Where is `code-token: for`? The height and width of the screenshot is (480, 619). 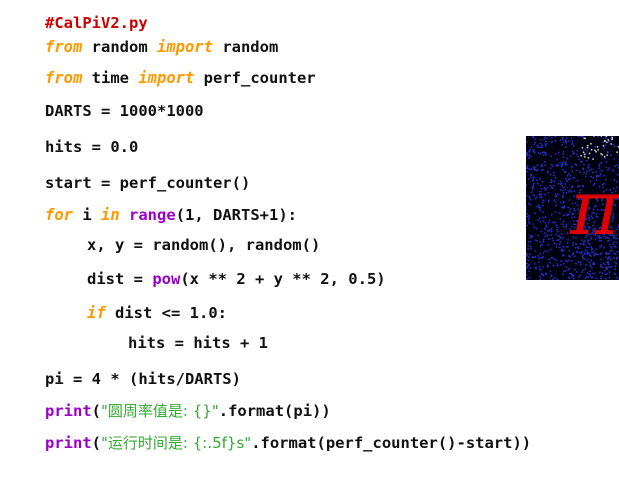 code-token: for is located at coordinates (59, 215).